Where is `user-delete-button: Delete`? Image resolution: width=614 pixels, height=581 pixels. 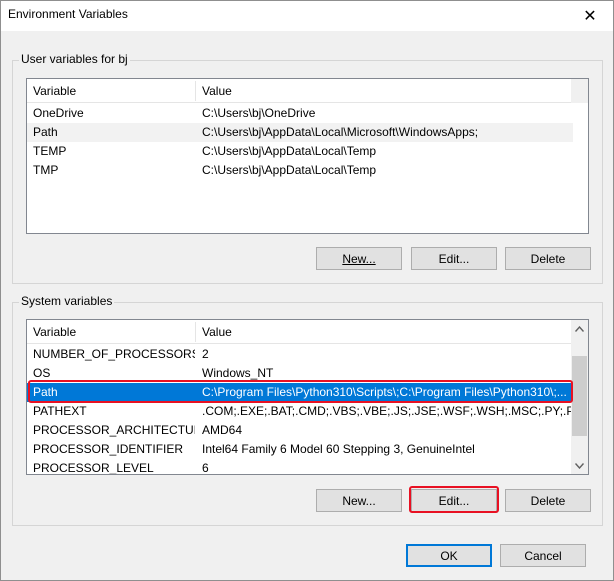
user-delete-button: Delete is located at coordinates (548, 258).